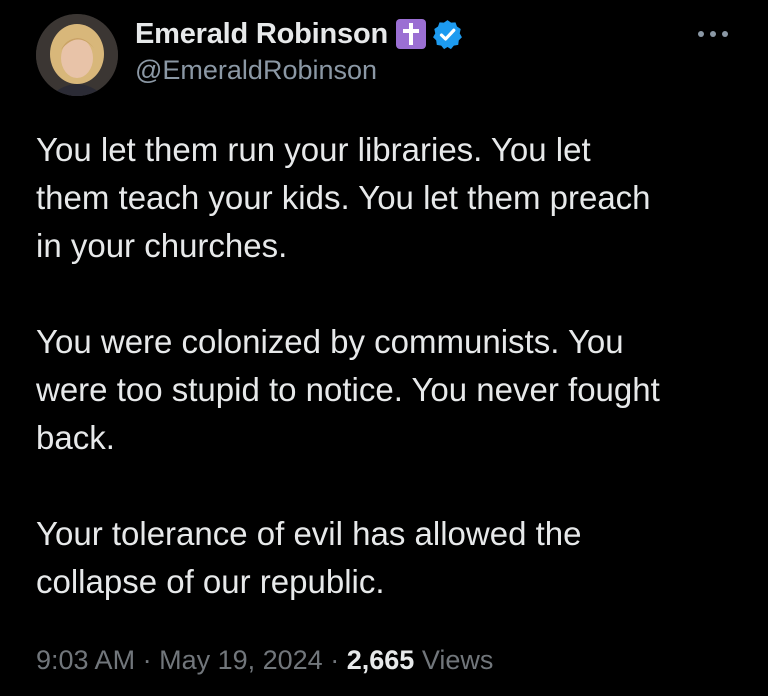 This screenshot has height=696, width=768. I want to click on views-label: Views, so click(457, 660).